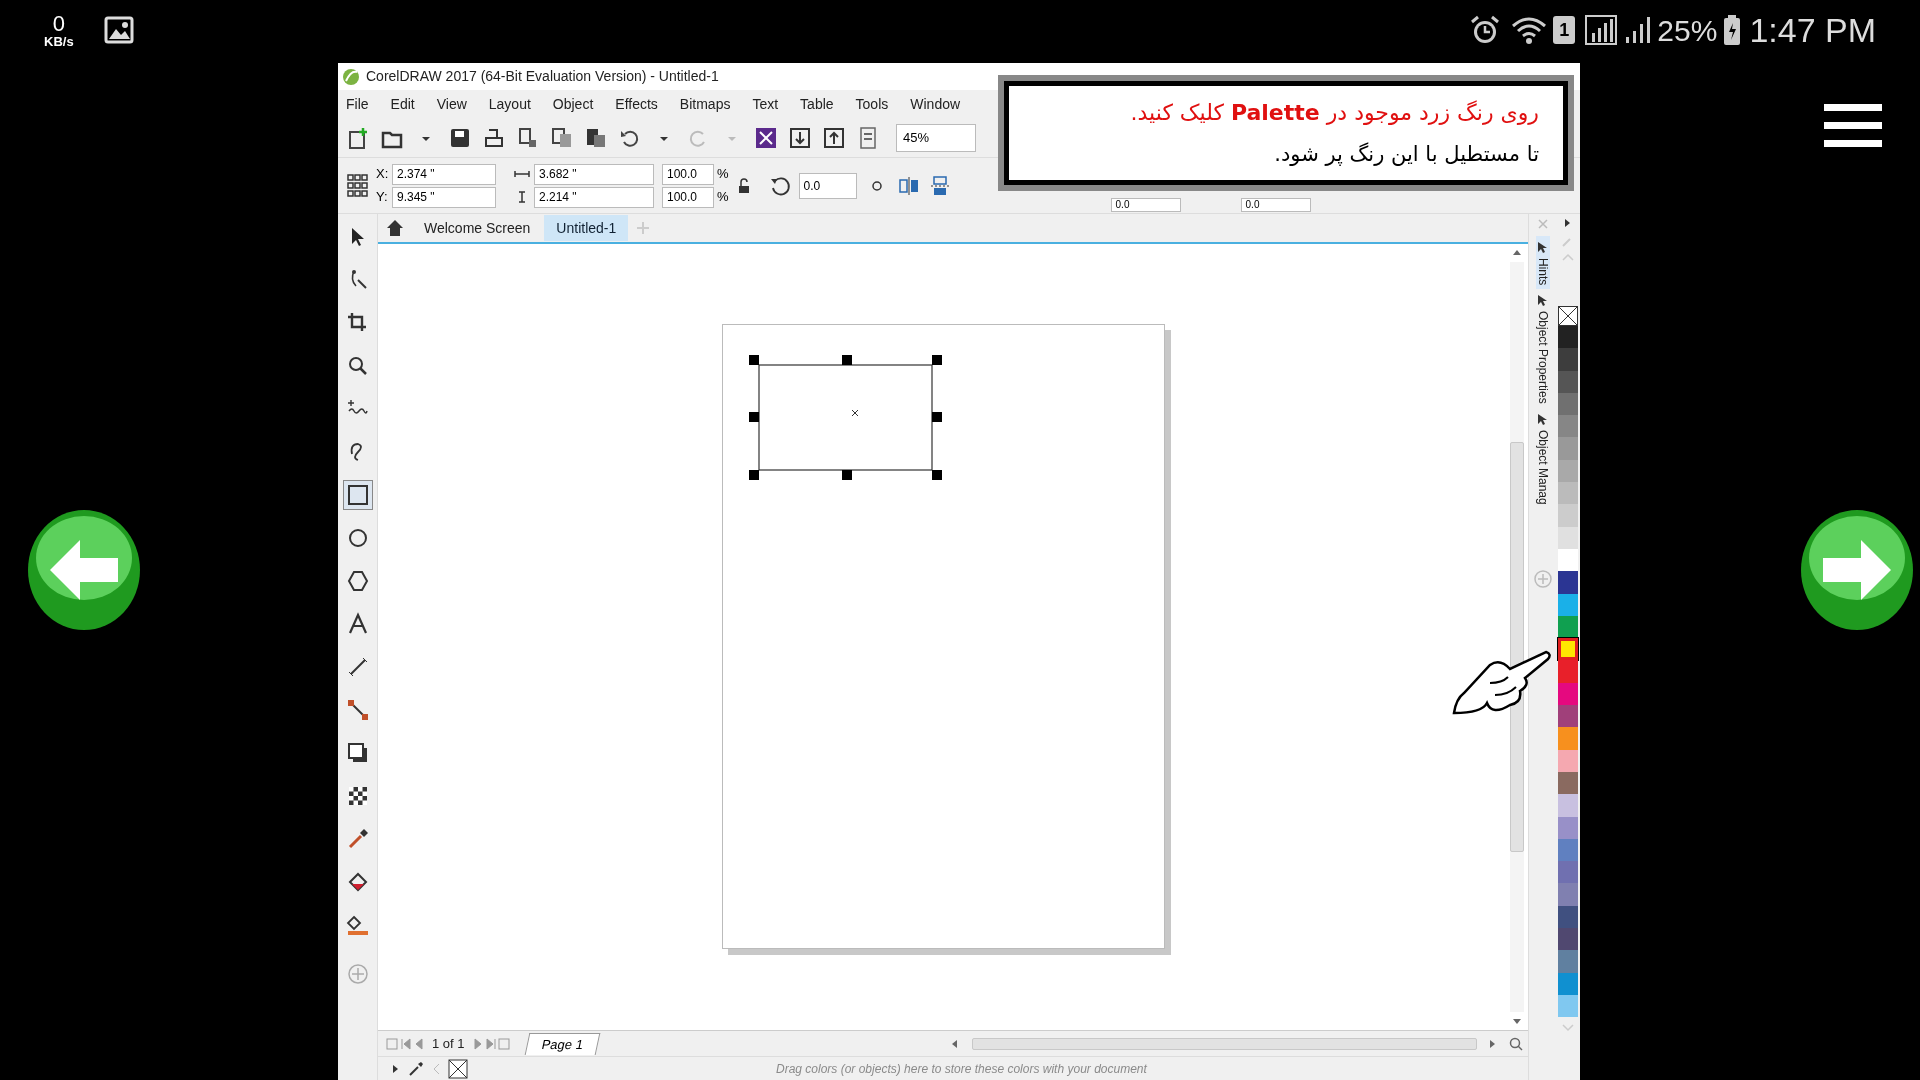 The image size is (1920, 1080). Describe the element at coordinates (935, 104) in the screenshot. I see `menu-item: Window` at that location.